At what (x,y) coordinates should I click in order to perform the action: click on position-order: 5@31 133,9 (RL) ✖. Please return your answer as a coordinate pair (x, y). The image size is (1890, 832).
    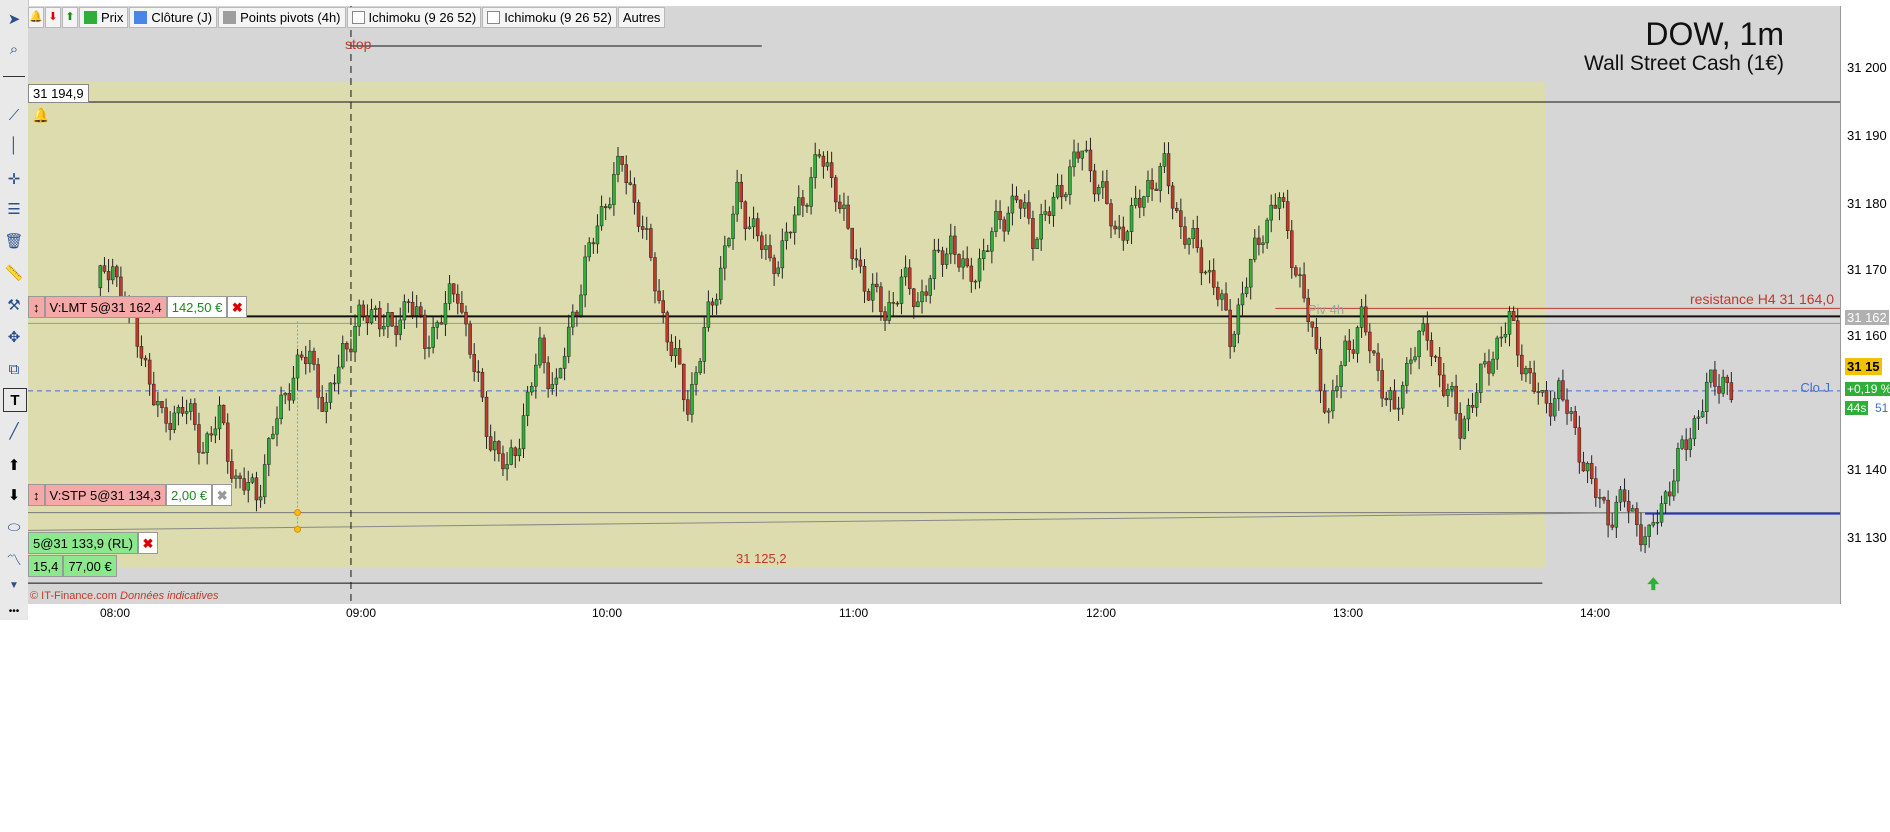
    Looking at the image, I should click on (93, 543).